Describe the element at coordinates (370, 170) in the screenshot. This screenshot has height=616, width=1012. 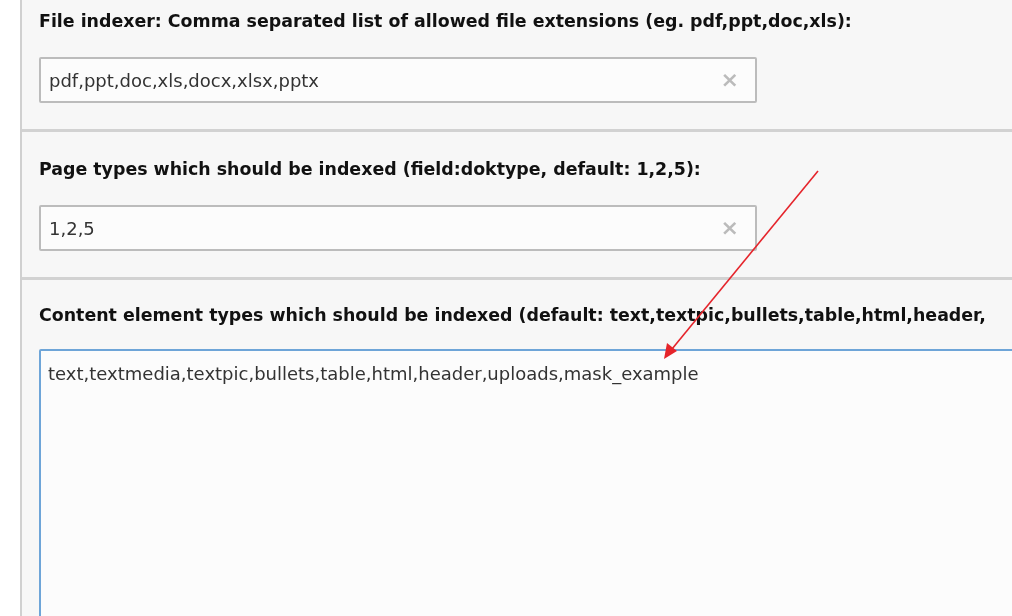
I see `field-label: Page types which should be indexed (field:doktype, default: 1,2,5):` at that location.